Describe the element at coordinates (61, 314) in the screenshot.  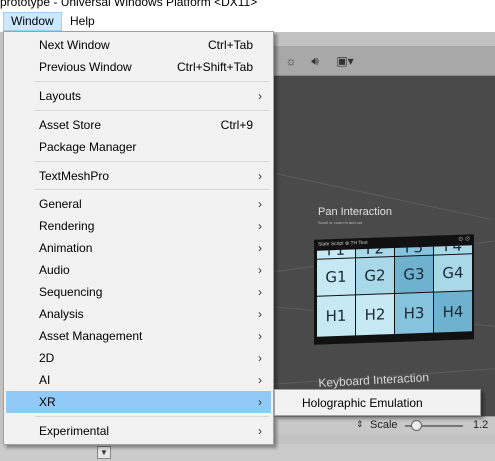
I see `menu-item-label: Analysis` at that location.